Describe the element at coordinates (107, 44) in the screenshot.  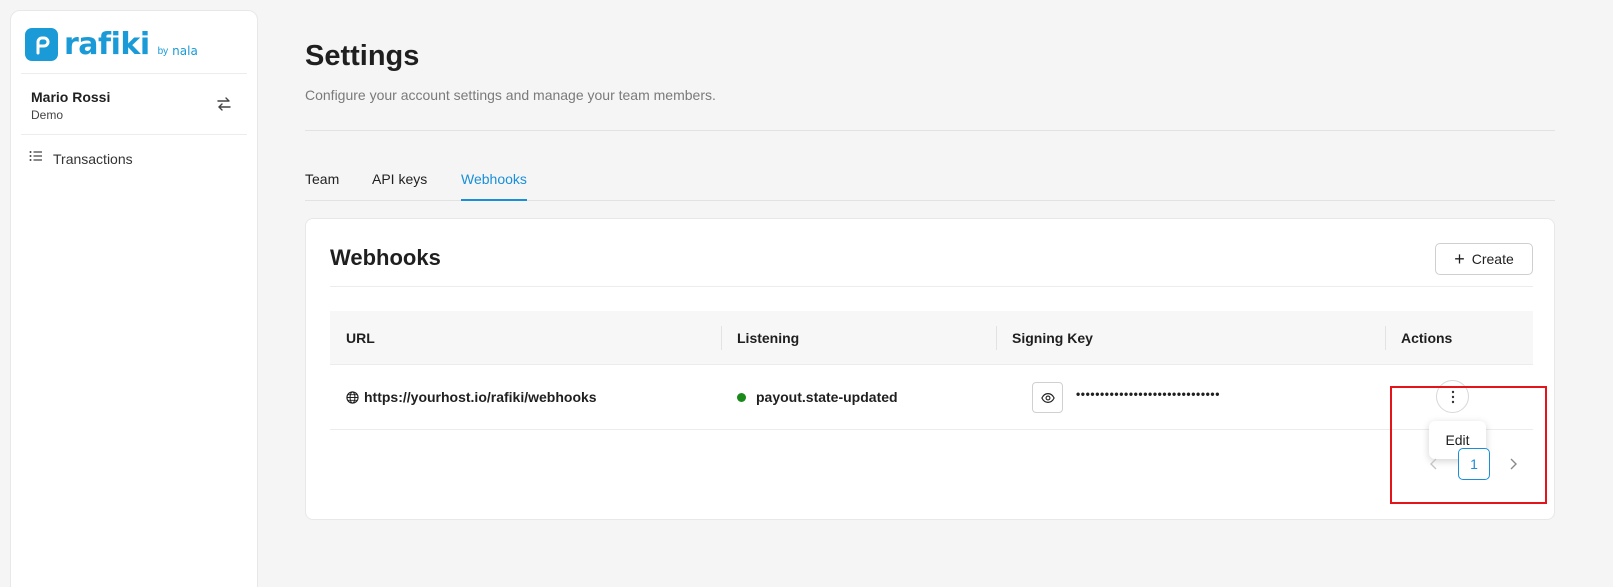
I see `brand-name: rafiki` at that location.